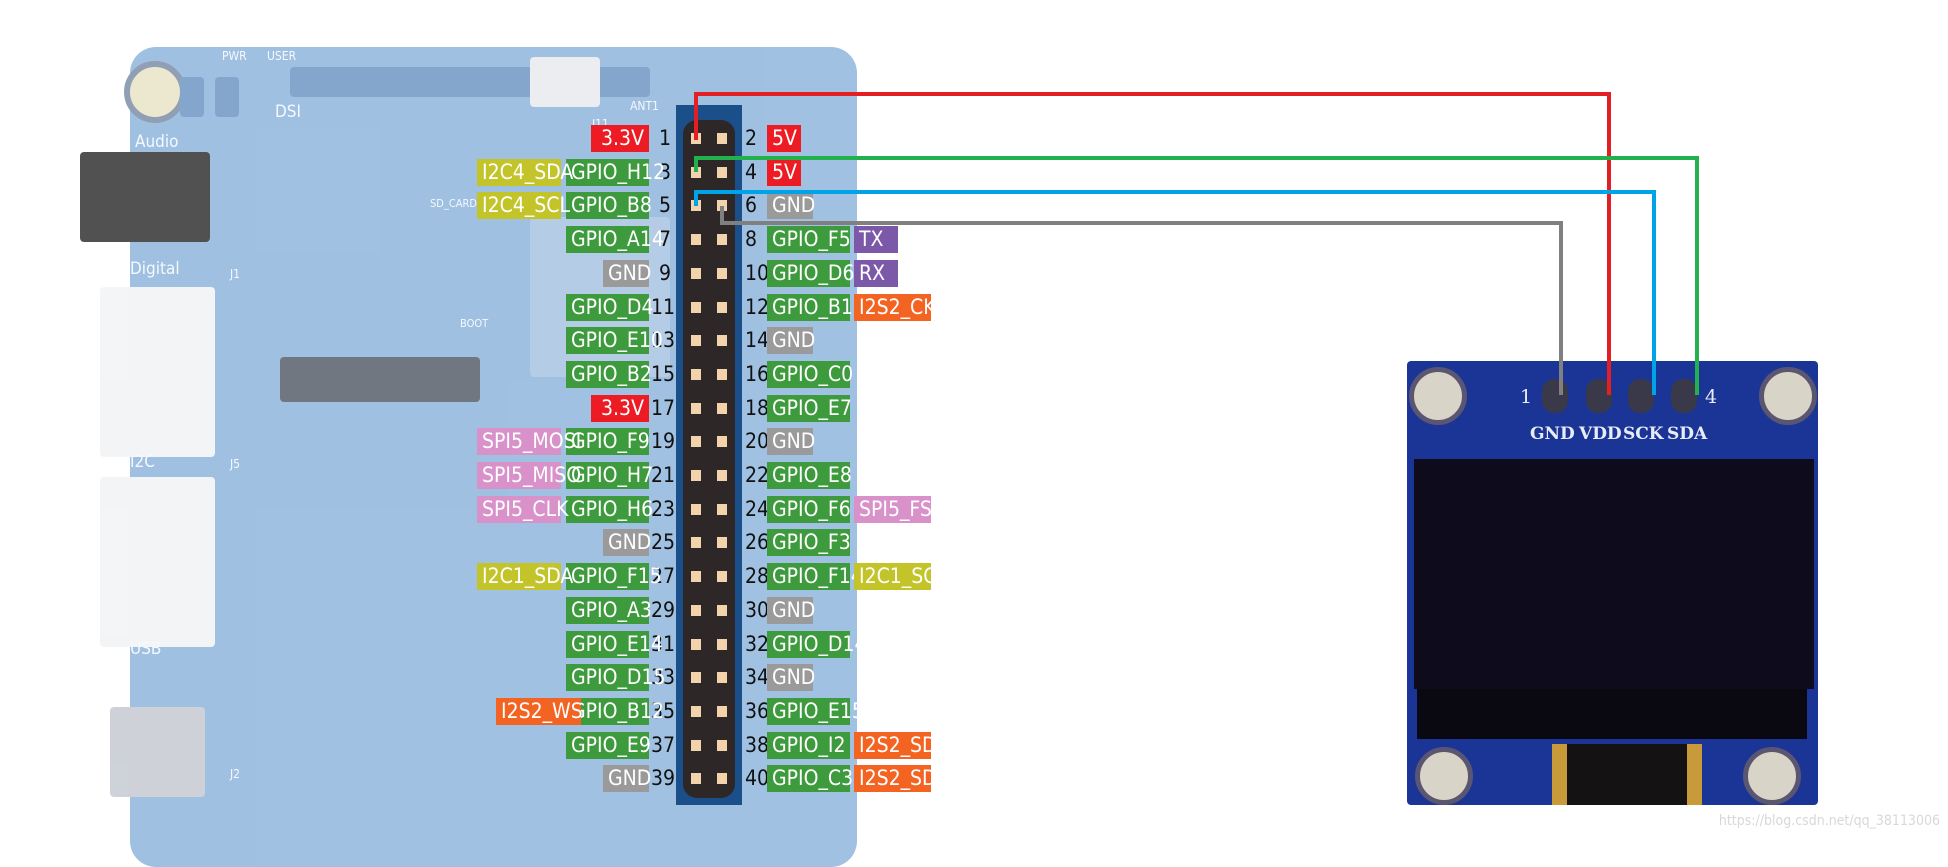 This screenshot has height=867, width=1948. I want to click on watermark: https://blog.csdn.net/qq_38113006, so click(1829, 821).